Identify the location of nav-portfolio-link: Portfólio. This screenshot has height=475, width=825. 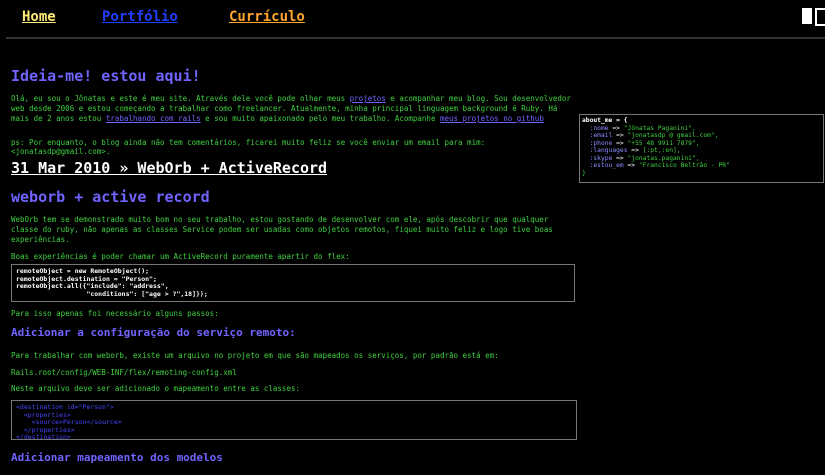
(140, 17).